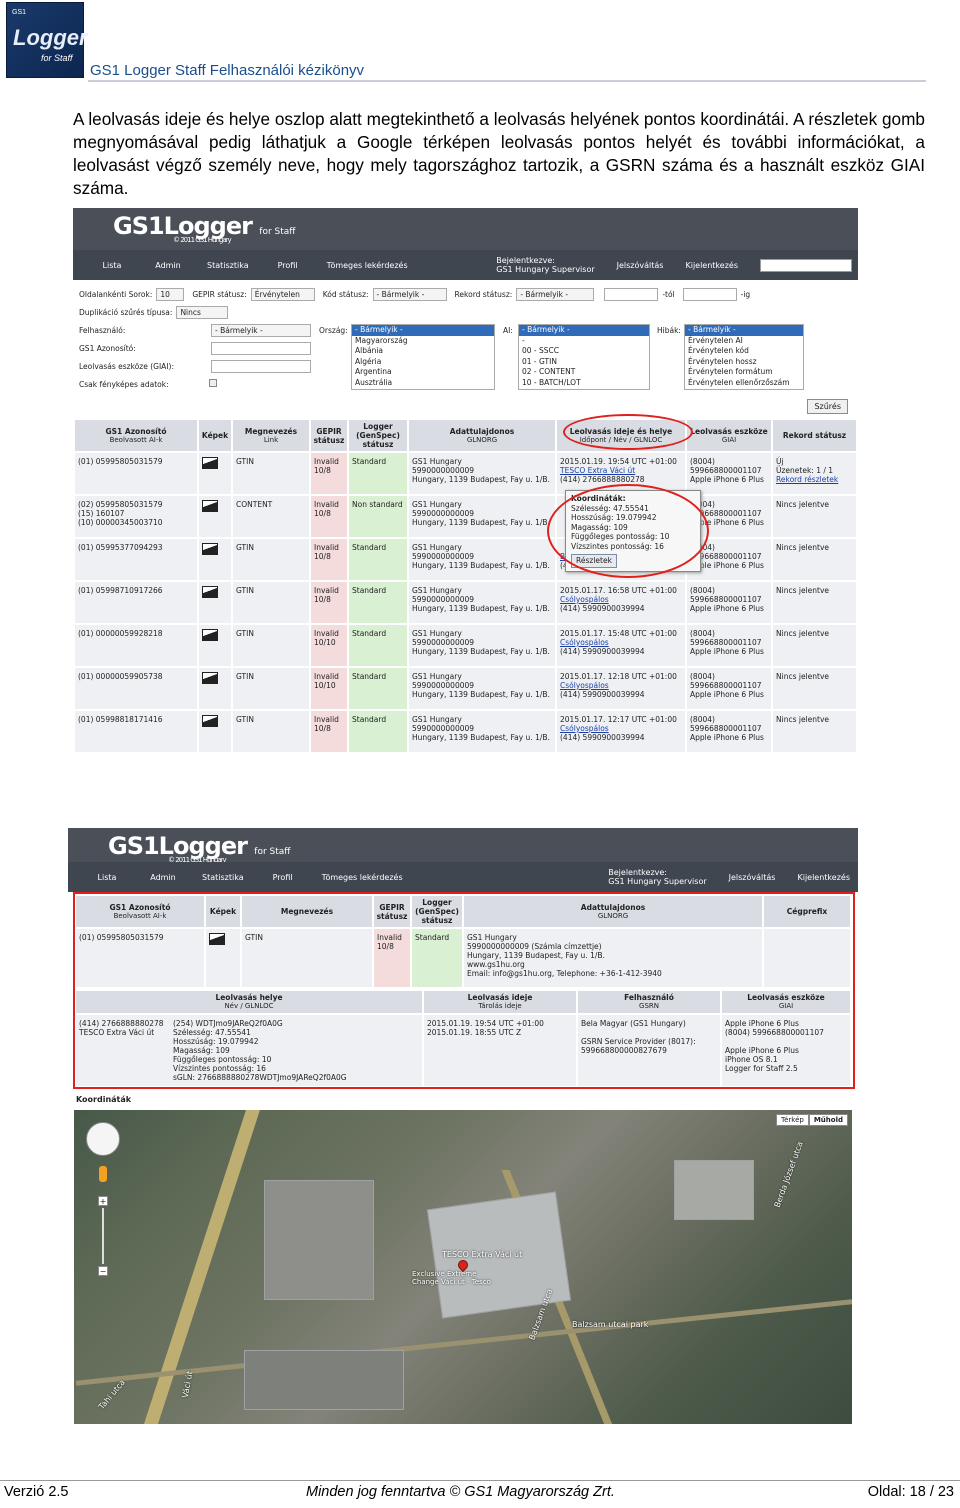  What do you see at coordinates (103, 1236) in the screenshot?
I see `zoom-slider` at bounding box center [103, 1236].